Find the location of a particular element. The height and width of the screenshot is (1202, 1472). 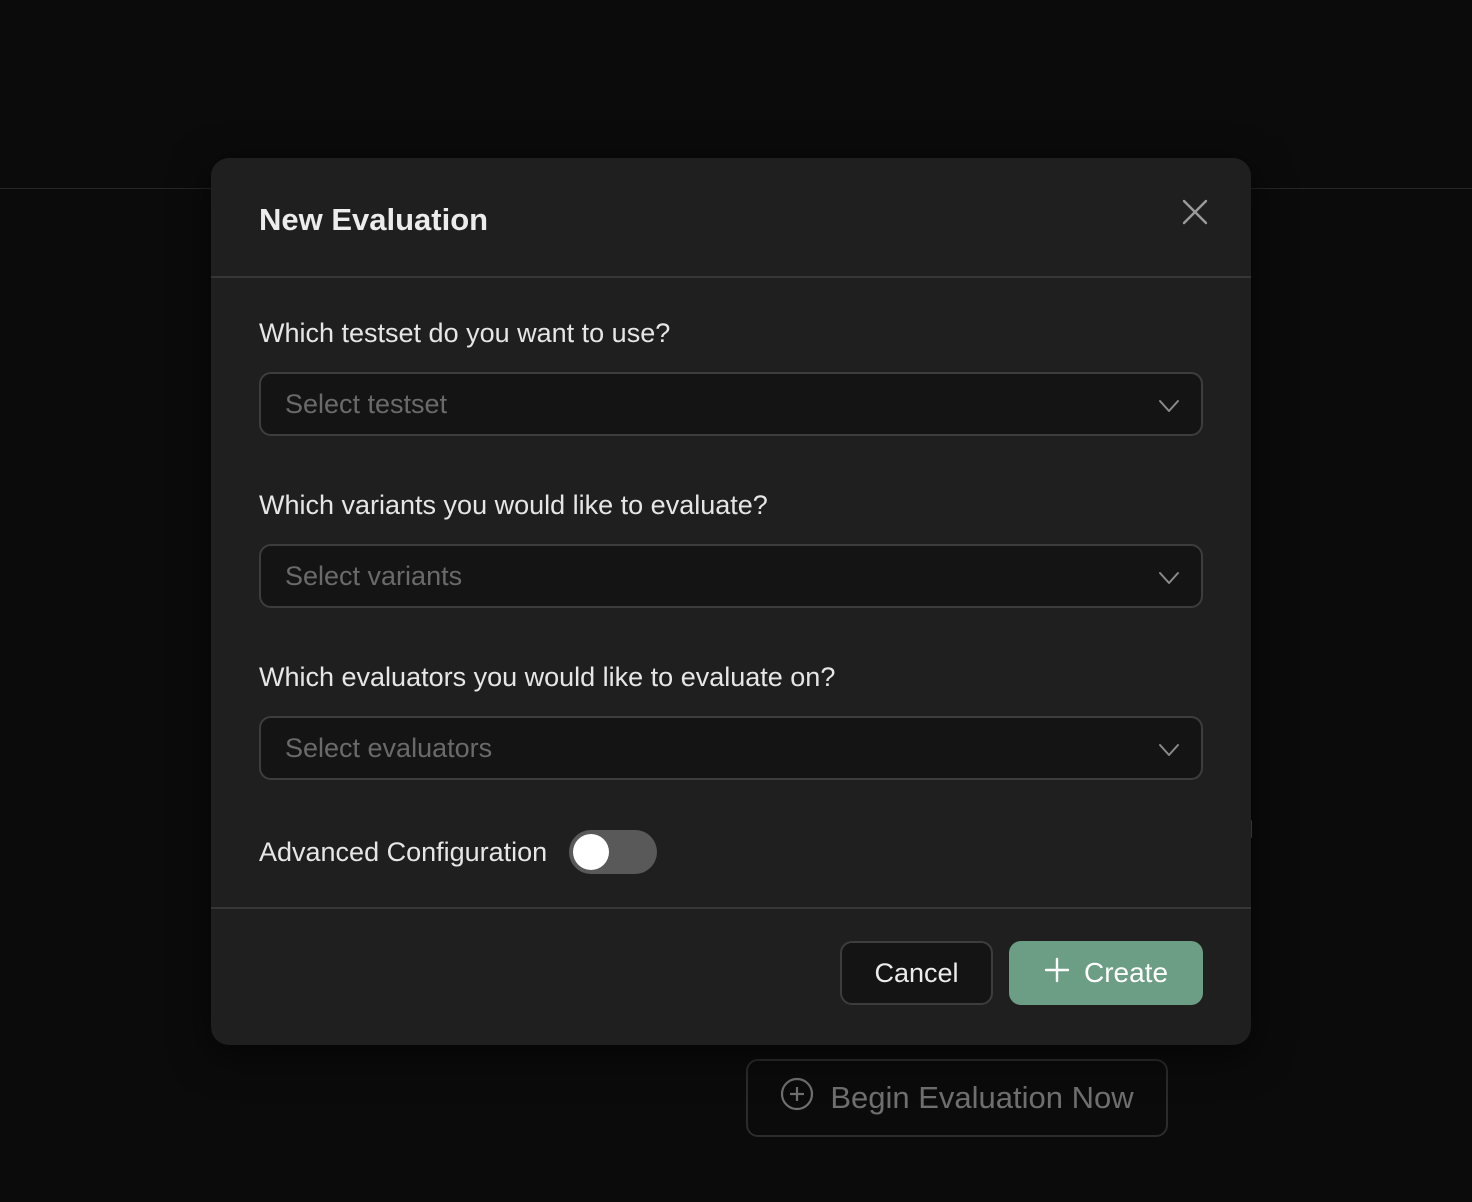

cancel-button: Cancel is located at coordinates (916, 973).